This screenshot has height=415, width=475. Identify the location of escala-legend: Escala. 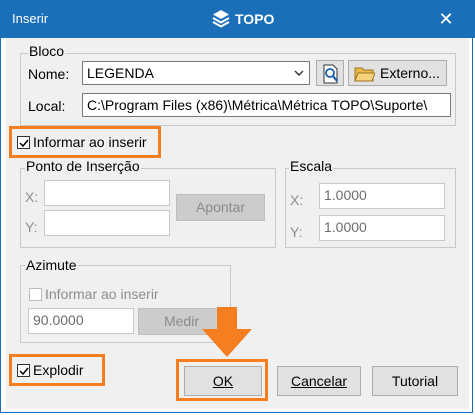
(311, 166).